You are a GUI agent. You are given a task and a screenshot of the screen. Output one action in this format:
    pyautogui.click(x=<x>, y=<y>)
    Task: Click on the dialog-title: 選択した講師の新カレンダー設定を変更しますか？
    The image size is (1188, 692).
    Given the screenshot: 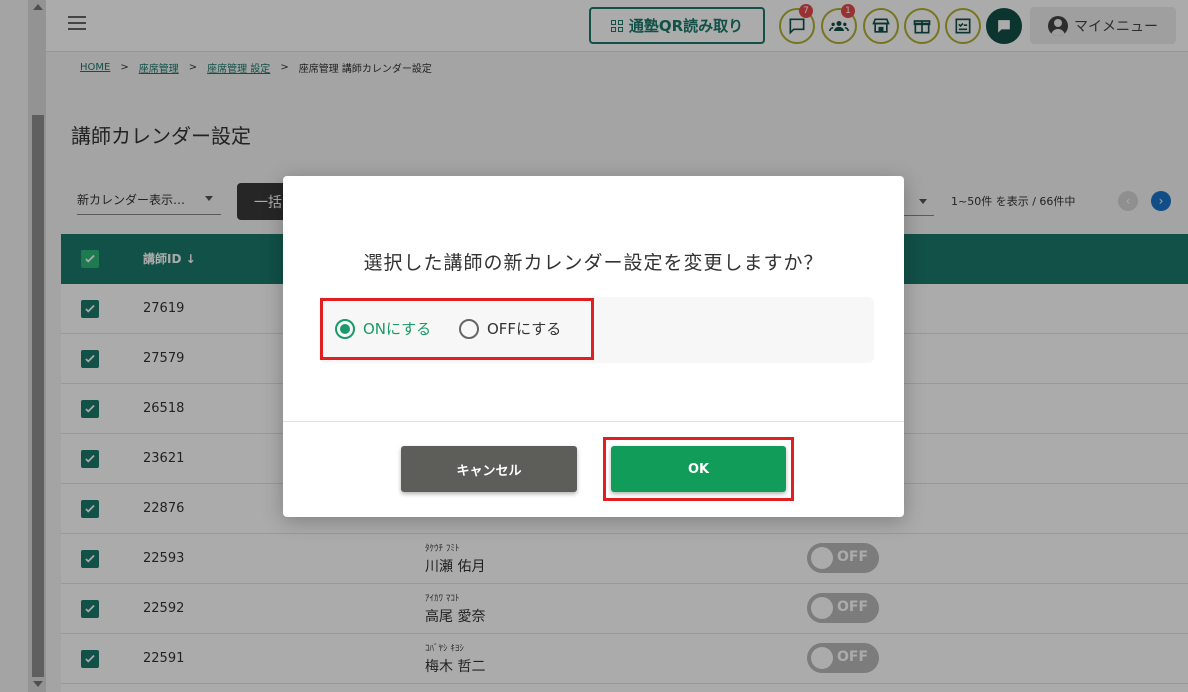 What is the action you would take?
    pyautogui.click(x=593, y=263)
    